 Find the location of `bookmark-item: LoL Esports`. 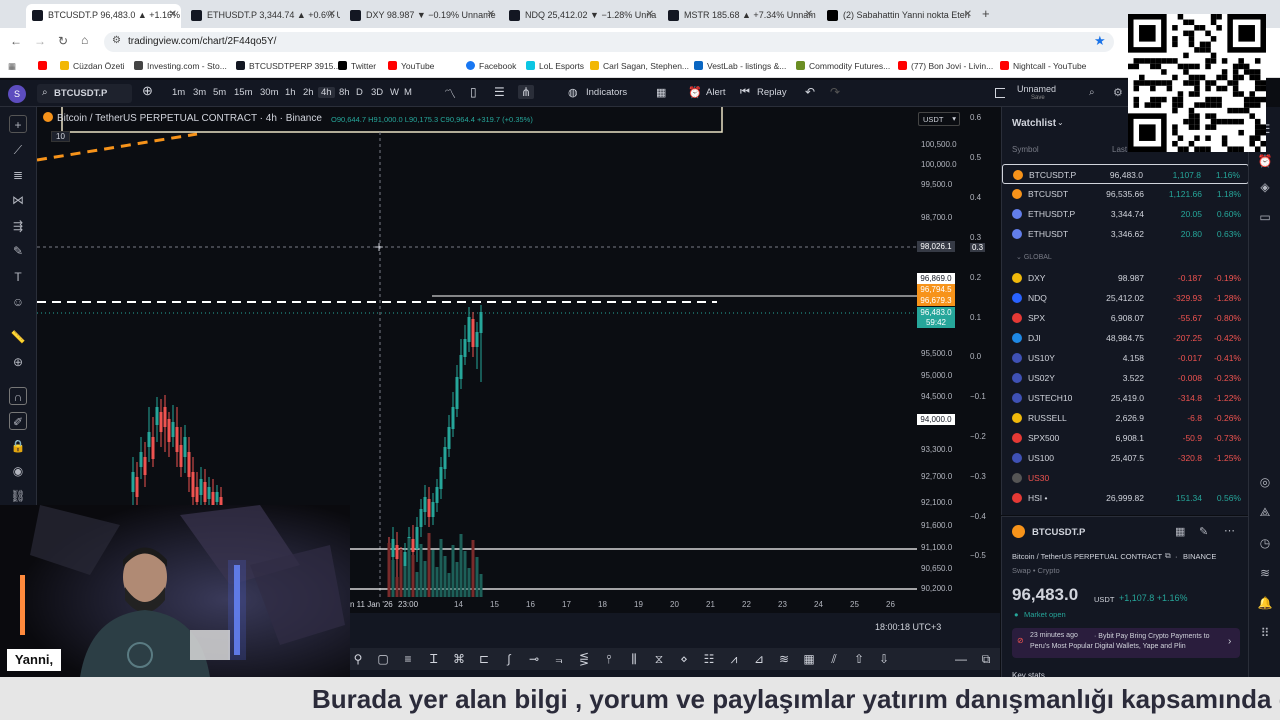

bookmark-item: LoL Esports is located at coordinates (555, 66).